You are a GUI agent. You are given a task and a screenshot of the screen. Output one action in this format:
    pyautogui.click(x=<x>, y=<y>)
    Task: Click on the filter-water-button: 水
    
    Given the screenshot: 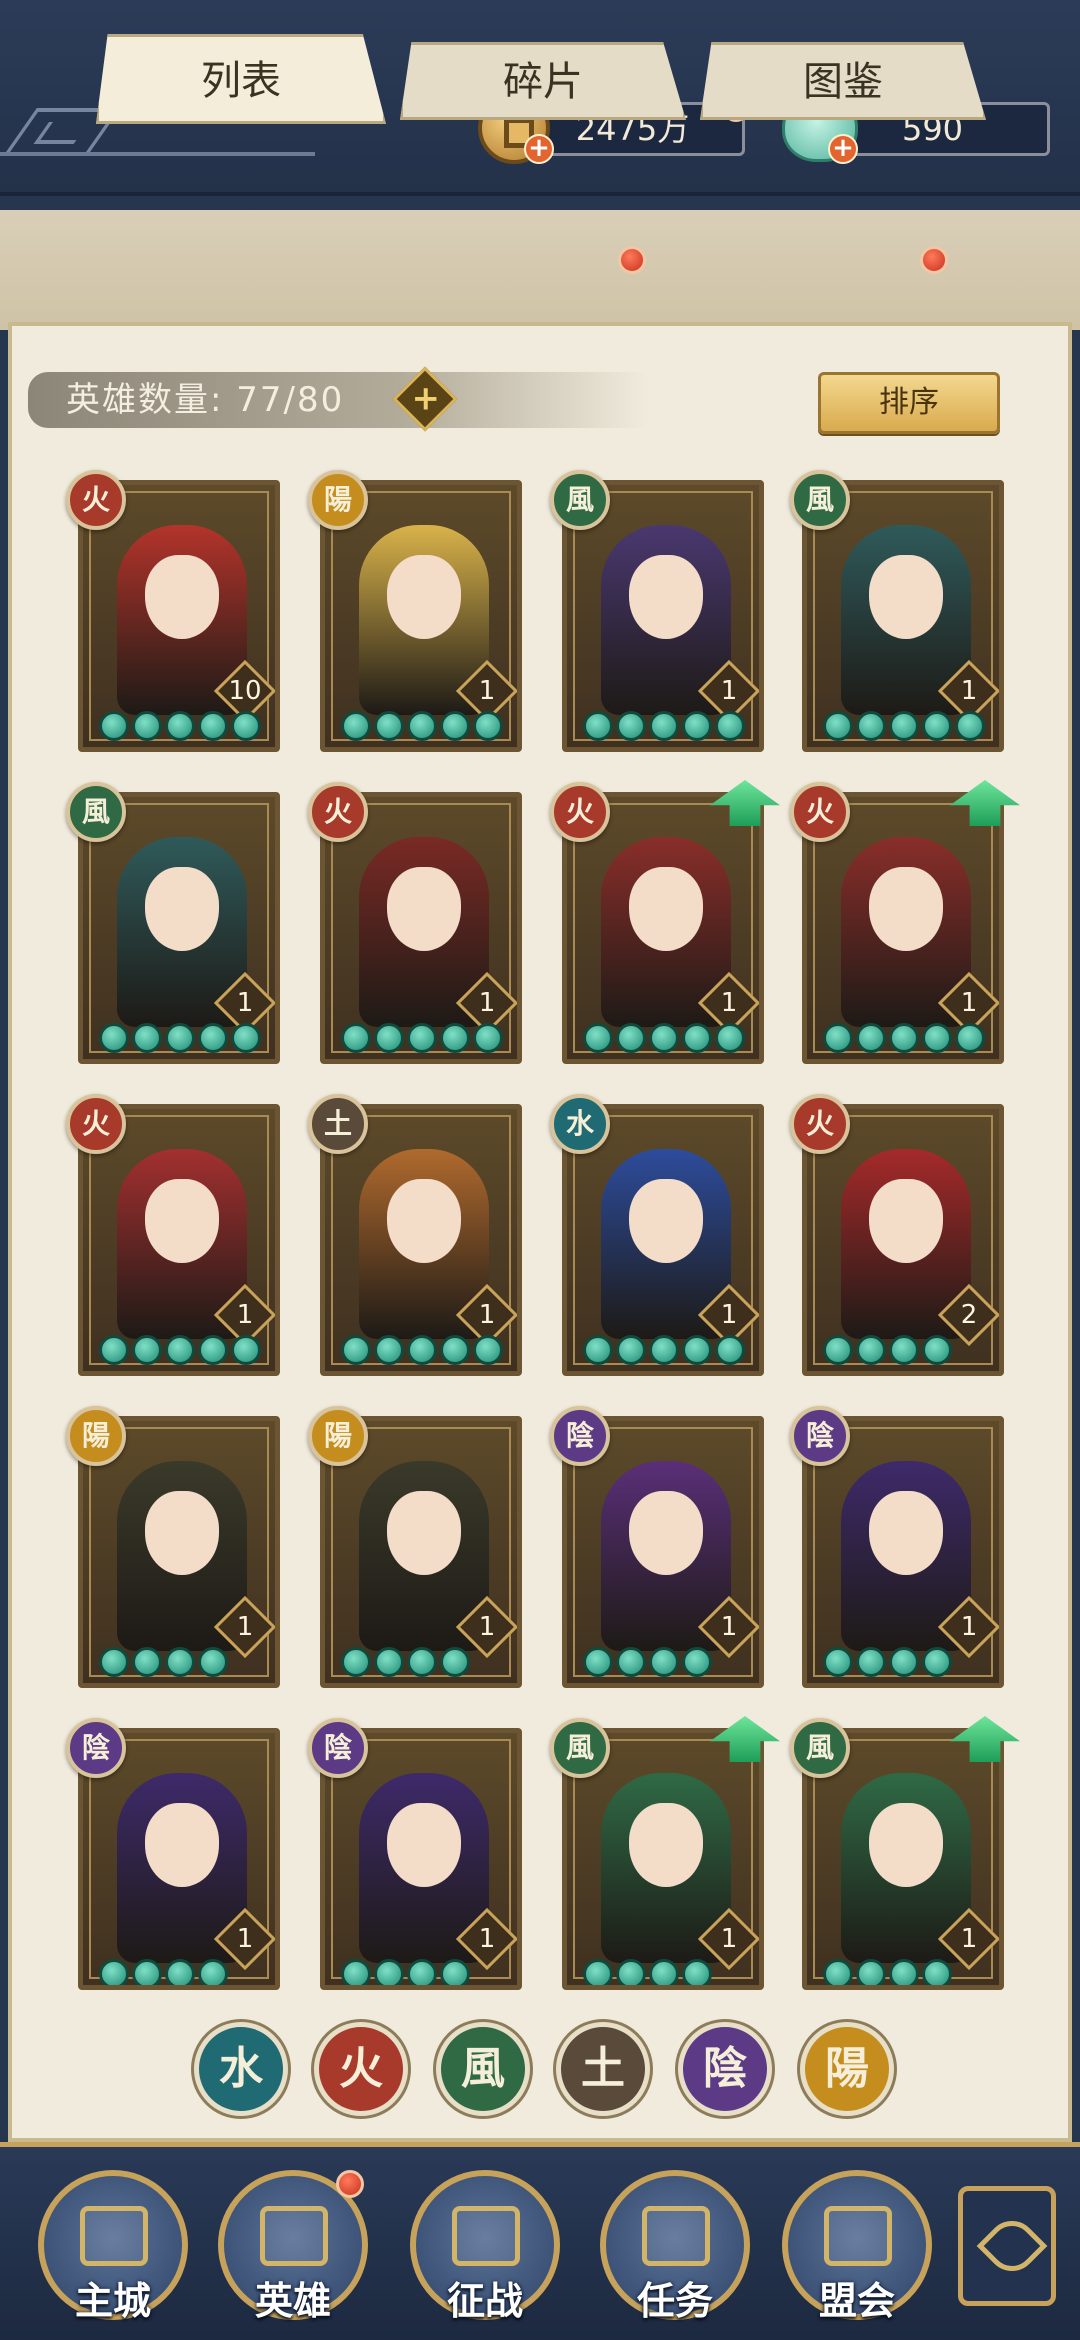 What is the action you would take?
    pyautogui.click(x=241, y=2069)
    